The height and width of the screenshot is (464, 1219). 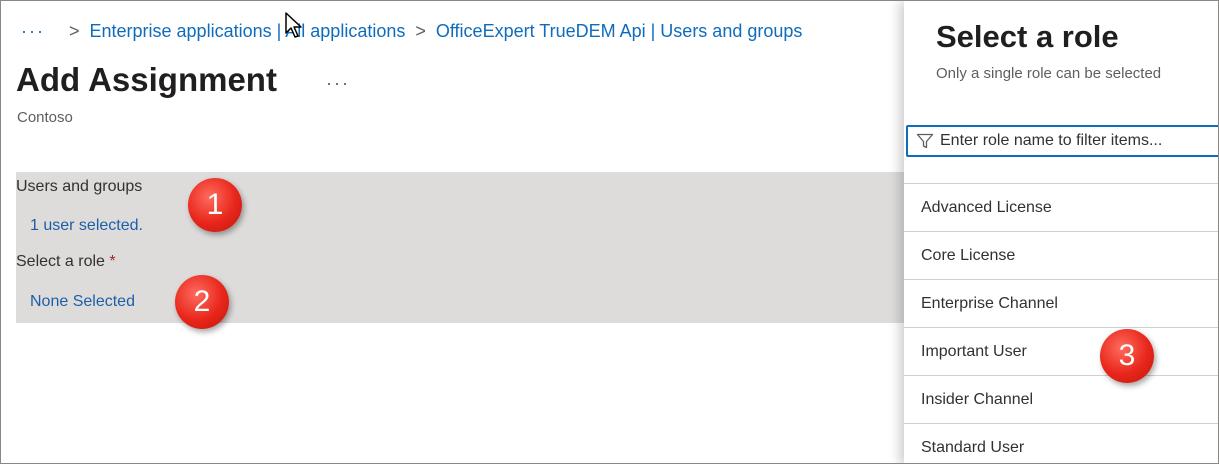 I want to click on role-item-core-license: Core License, so click(x=1061, y=255).